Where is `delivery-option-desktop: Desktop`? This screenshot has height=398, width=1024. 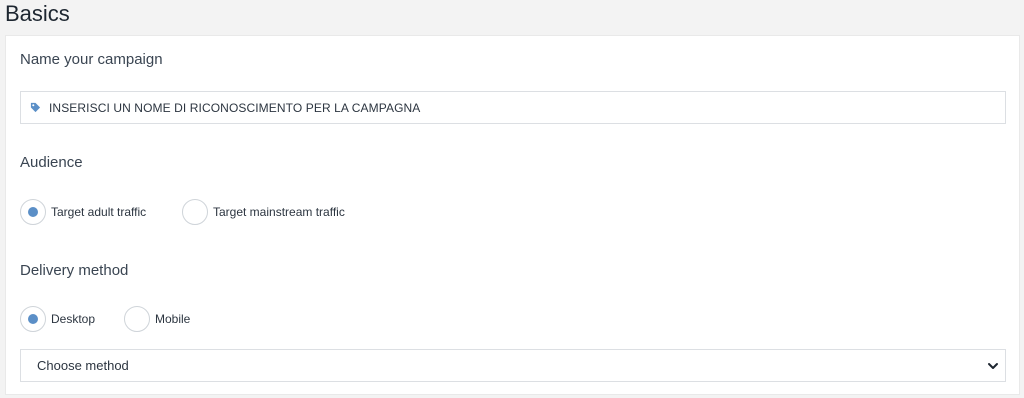
delivery-option-desktop: Desktop is located at coordinates (57, 319).